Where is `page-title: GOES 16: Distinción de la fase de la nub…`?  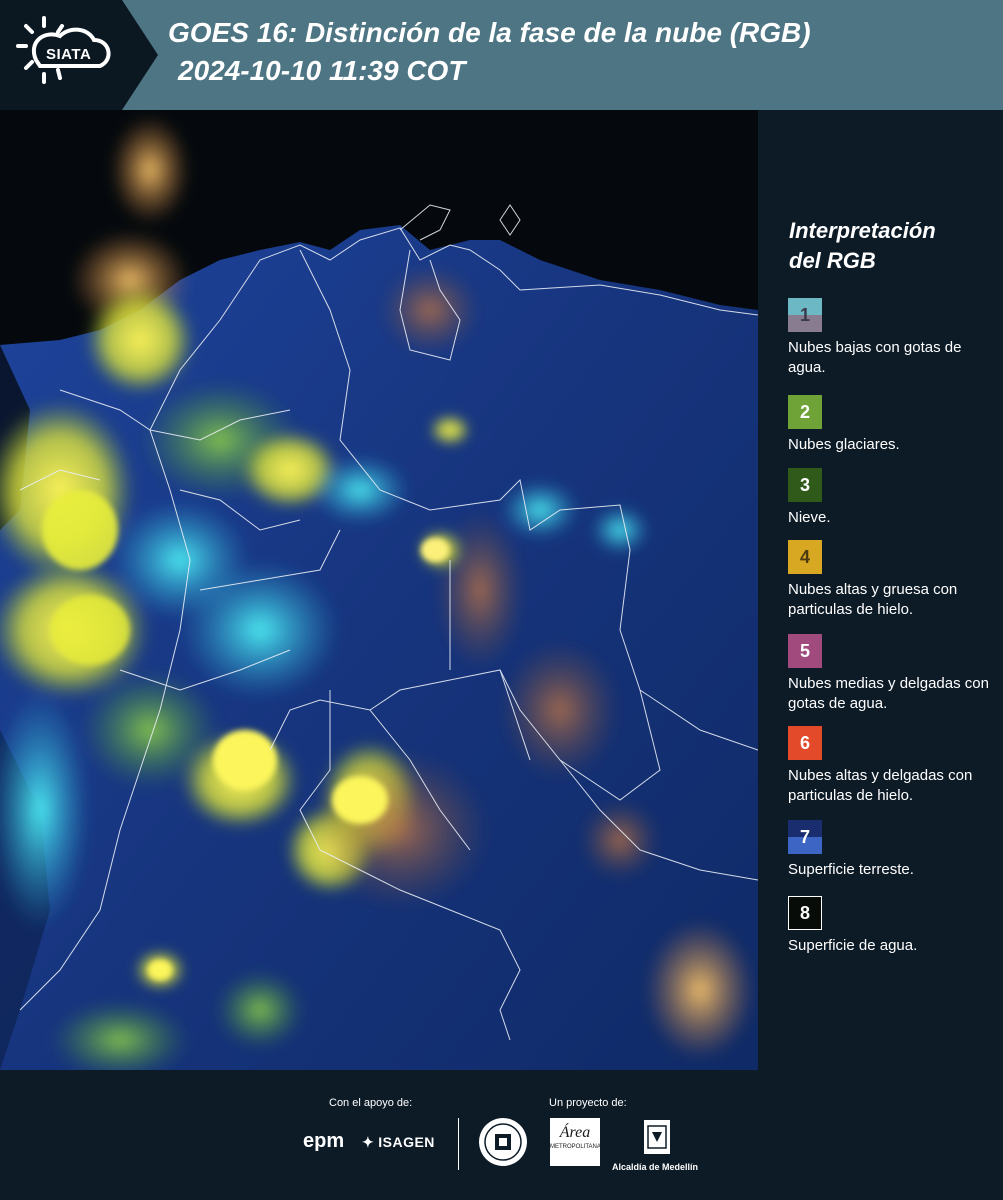 page-title: GOES 16: Distinción de la fase de la nub… is located at coordinates (489, 32).